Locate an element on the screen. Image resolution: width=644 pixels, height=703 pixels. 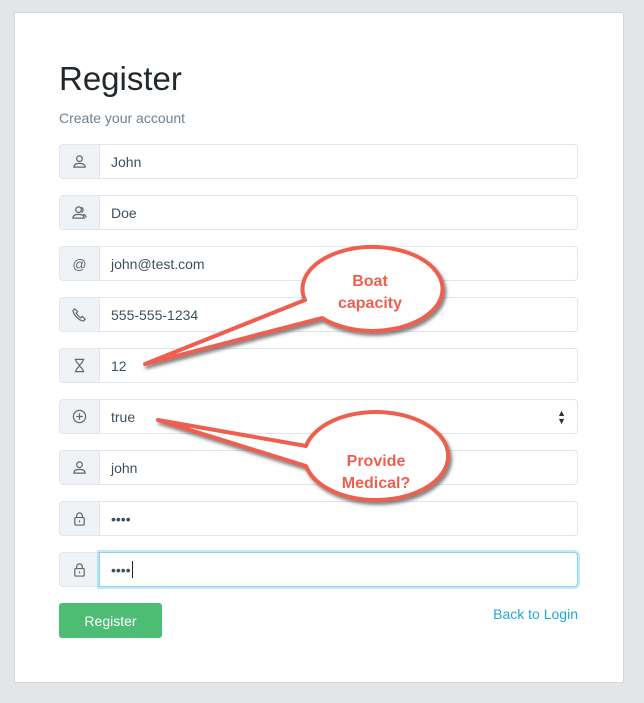
hourglass-icon is located at coordinates (79, 365).